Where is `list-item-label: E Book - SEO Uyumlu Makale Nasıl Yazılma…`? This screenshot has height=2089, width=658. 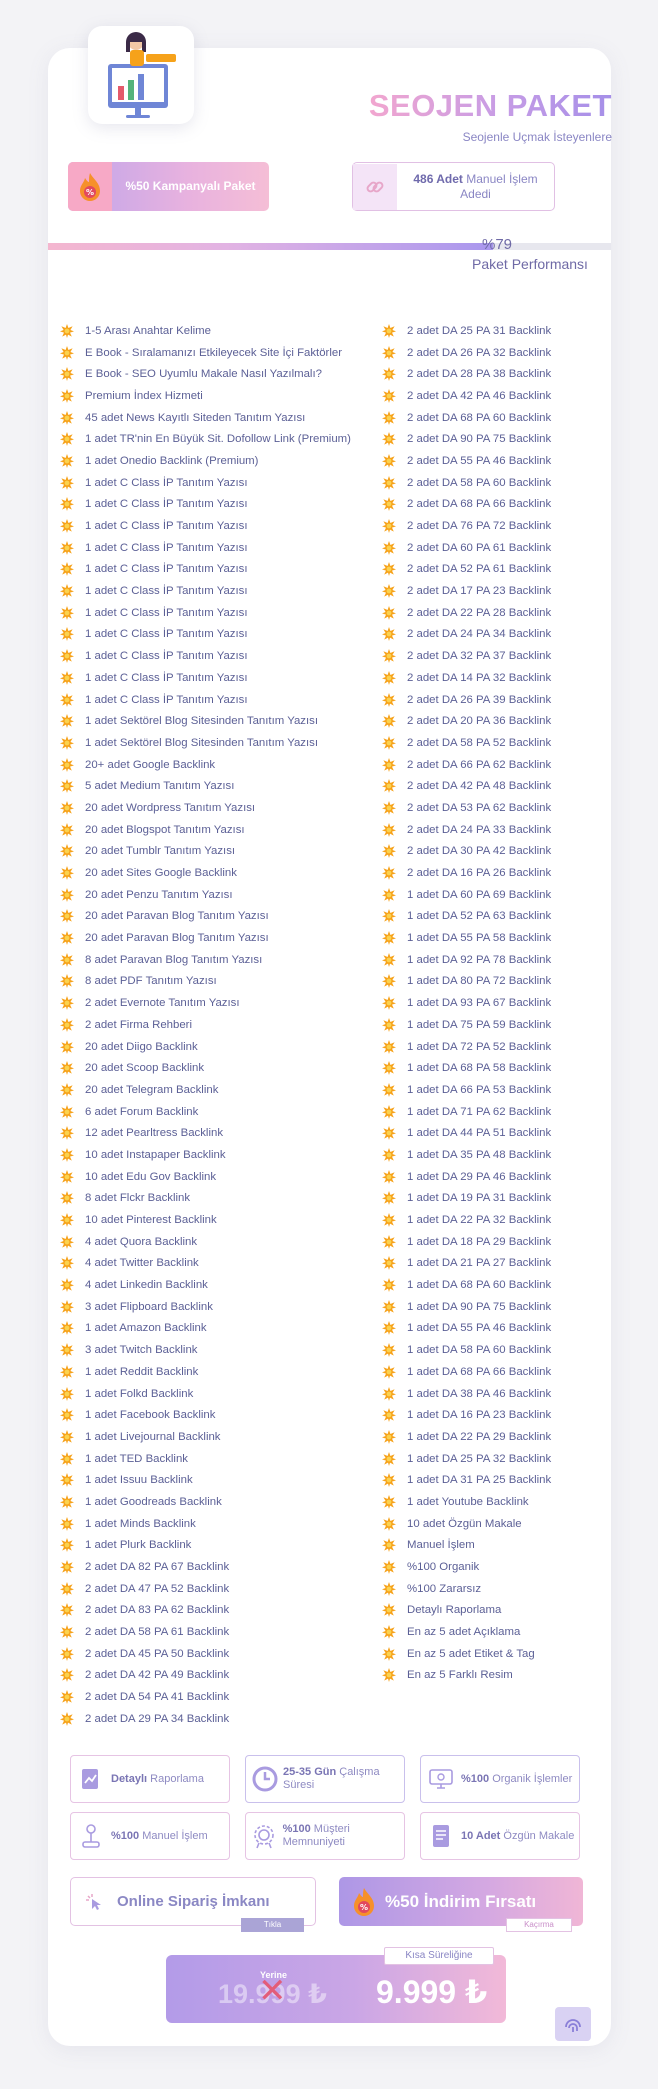
list-item-label: E Book - SEO Uyumlu Makale Nasıl Yazılma… is located at coordinates (203, 374).